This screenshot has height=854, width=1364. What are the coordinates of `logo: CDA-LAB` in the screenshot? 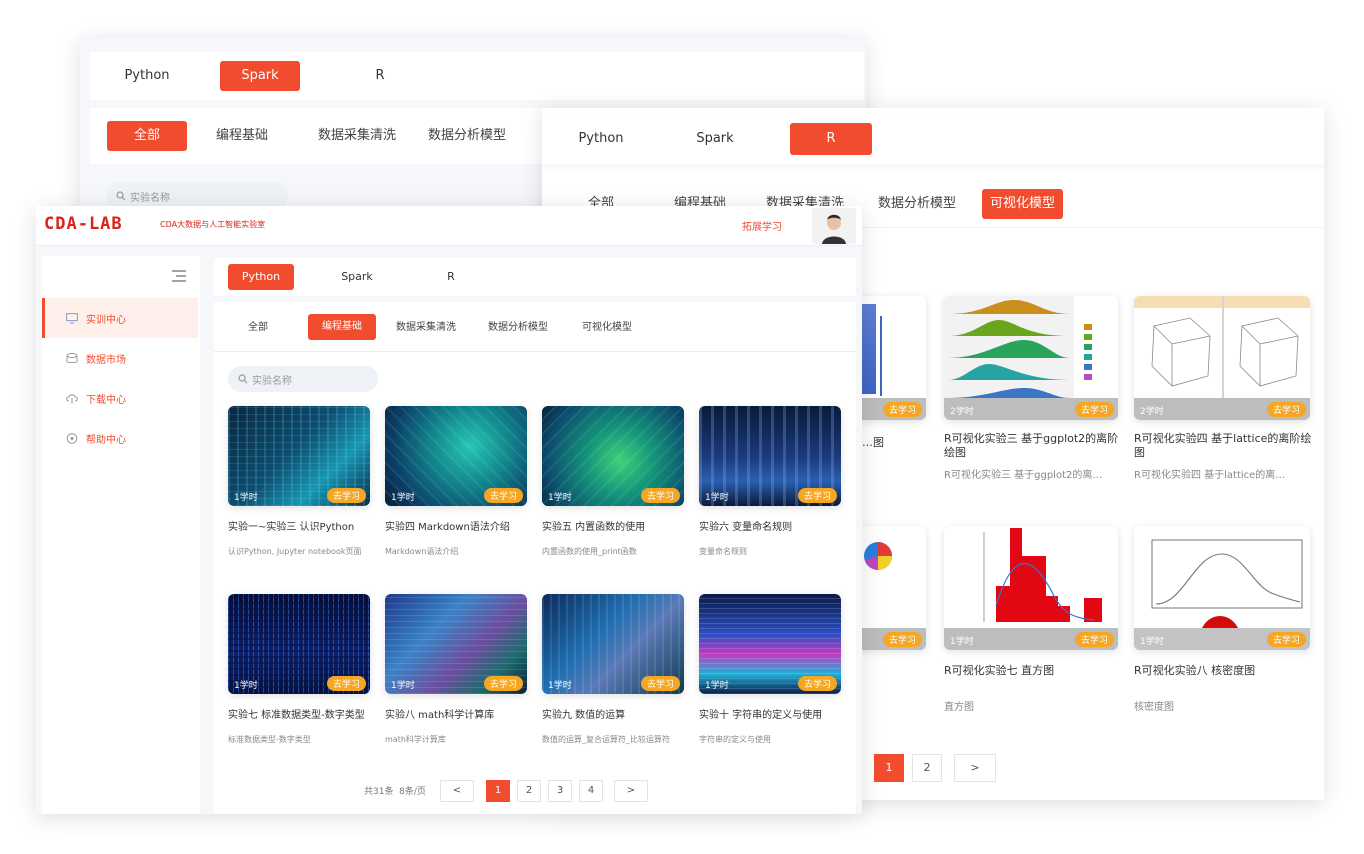 It's located at (83, 224).